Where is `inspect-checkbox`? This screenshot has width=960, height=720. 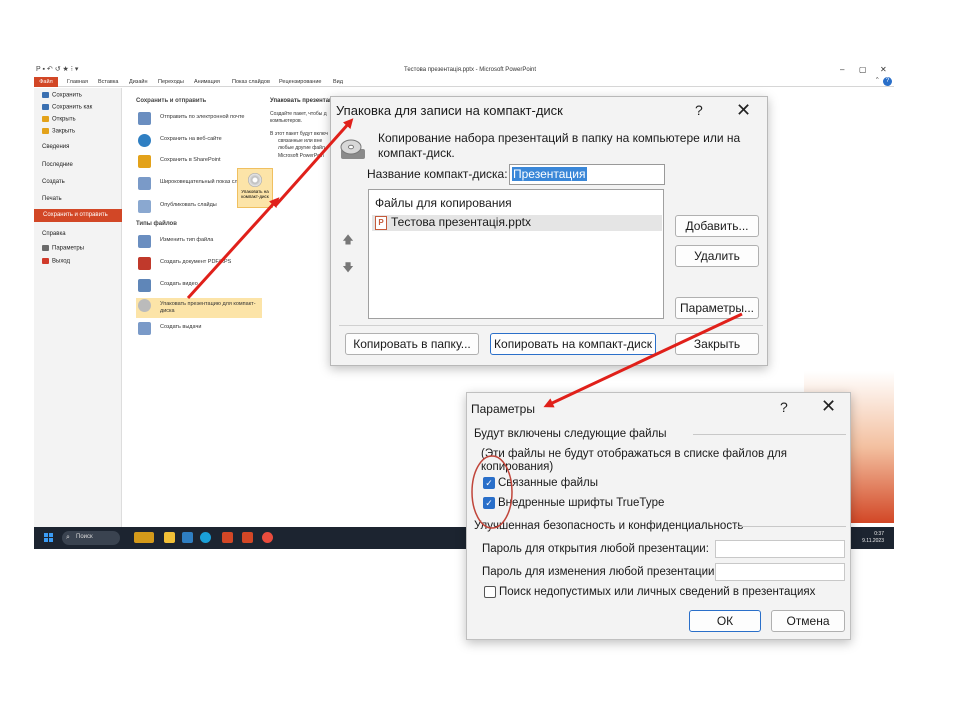
inspect-checkbox is located at coordinates (490, 592).